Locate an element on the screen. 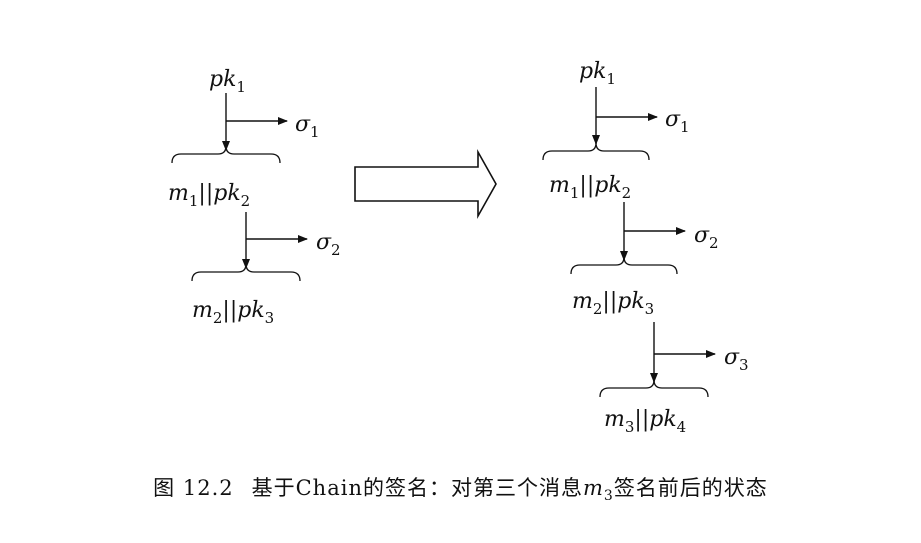  figure-number: 图 12.2 is located at coordinates (193, 488).